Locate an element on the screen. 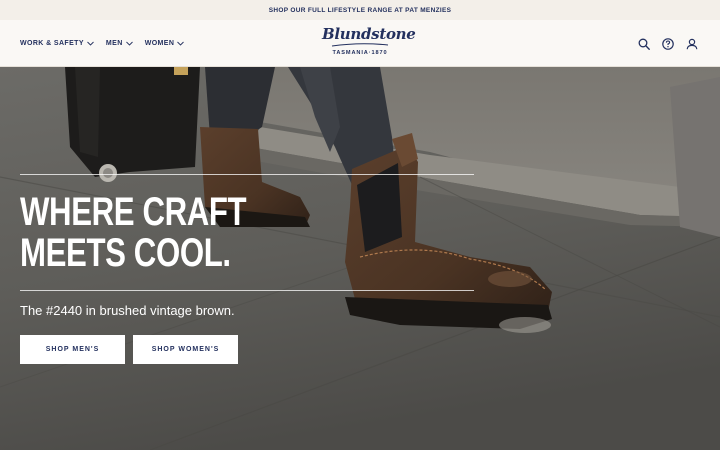  nav-item-work-safety: WORK & SAFETY is located at coordinates (57, 43).